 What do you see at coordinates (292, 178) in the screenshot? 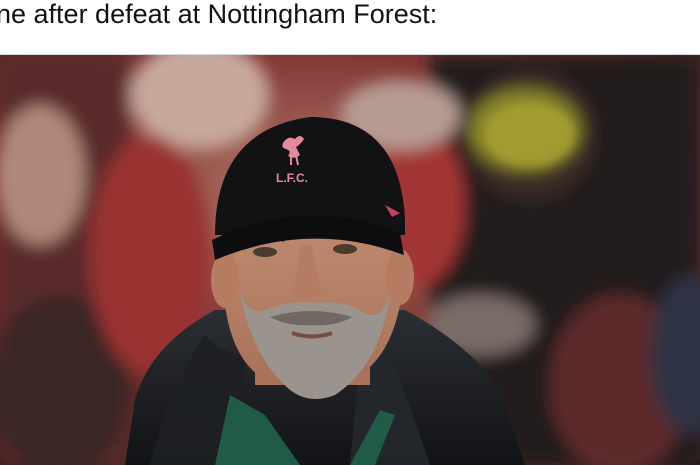
I see `cap-crest-text: L.F.C.` at bounding box center [292, 178].